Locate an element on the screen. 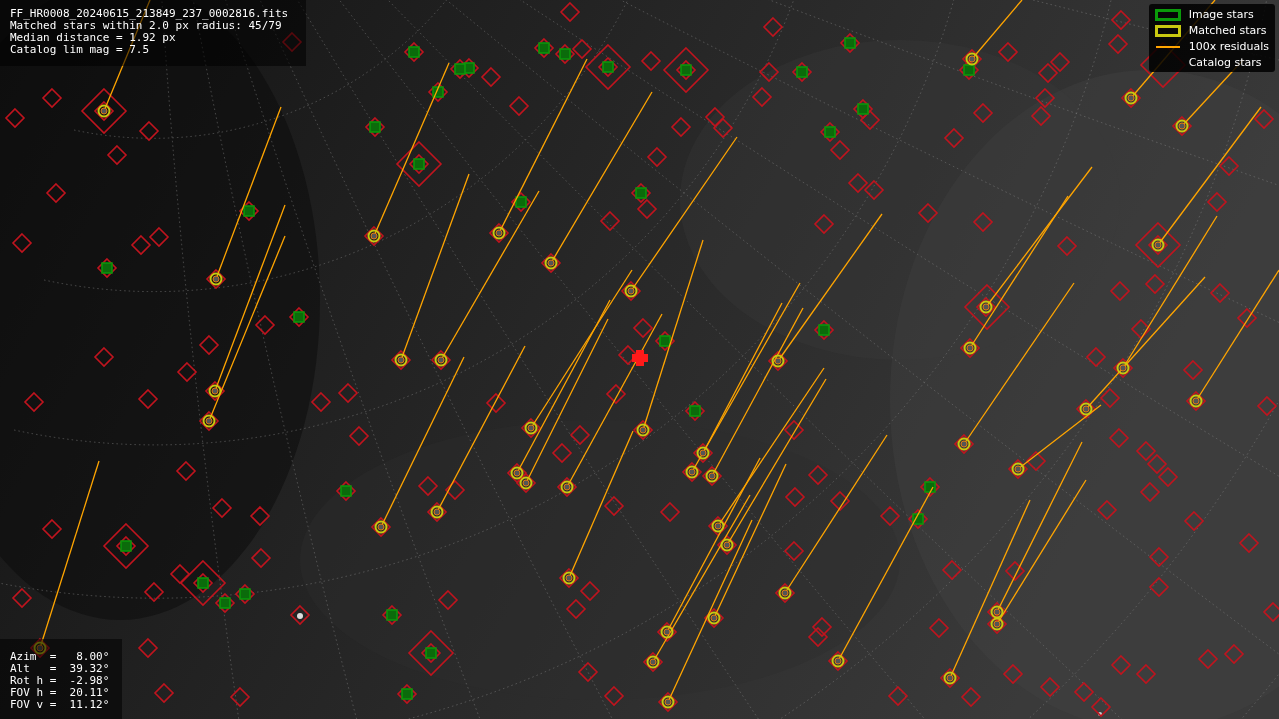  pointing-text: Alt = 39.32° is located at coordinates (60, 669).